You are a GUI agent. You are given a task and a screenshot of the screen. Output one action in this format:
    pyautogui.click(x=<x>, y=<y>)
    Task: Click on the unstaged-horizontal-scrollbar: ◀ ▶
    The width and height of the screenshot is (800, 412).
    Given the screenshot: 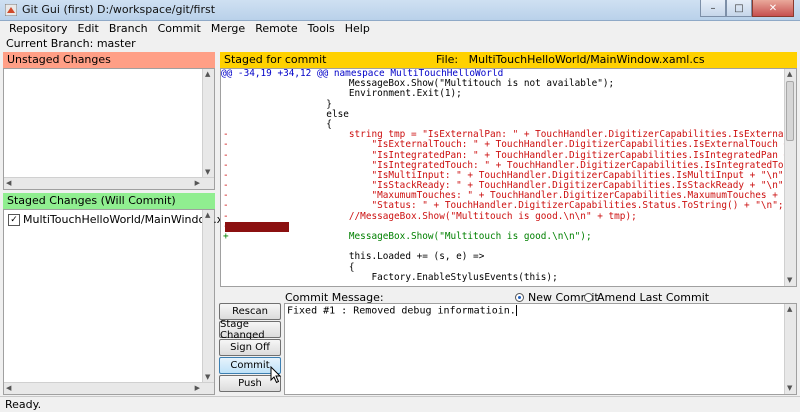 What is the action you would take?
    pyautogui.click(x=109, y=183)
    